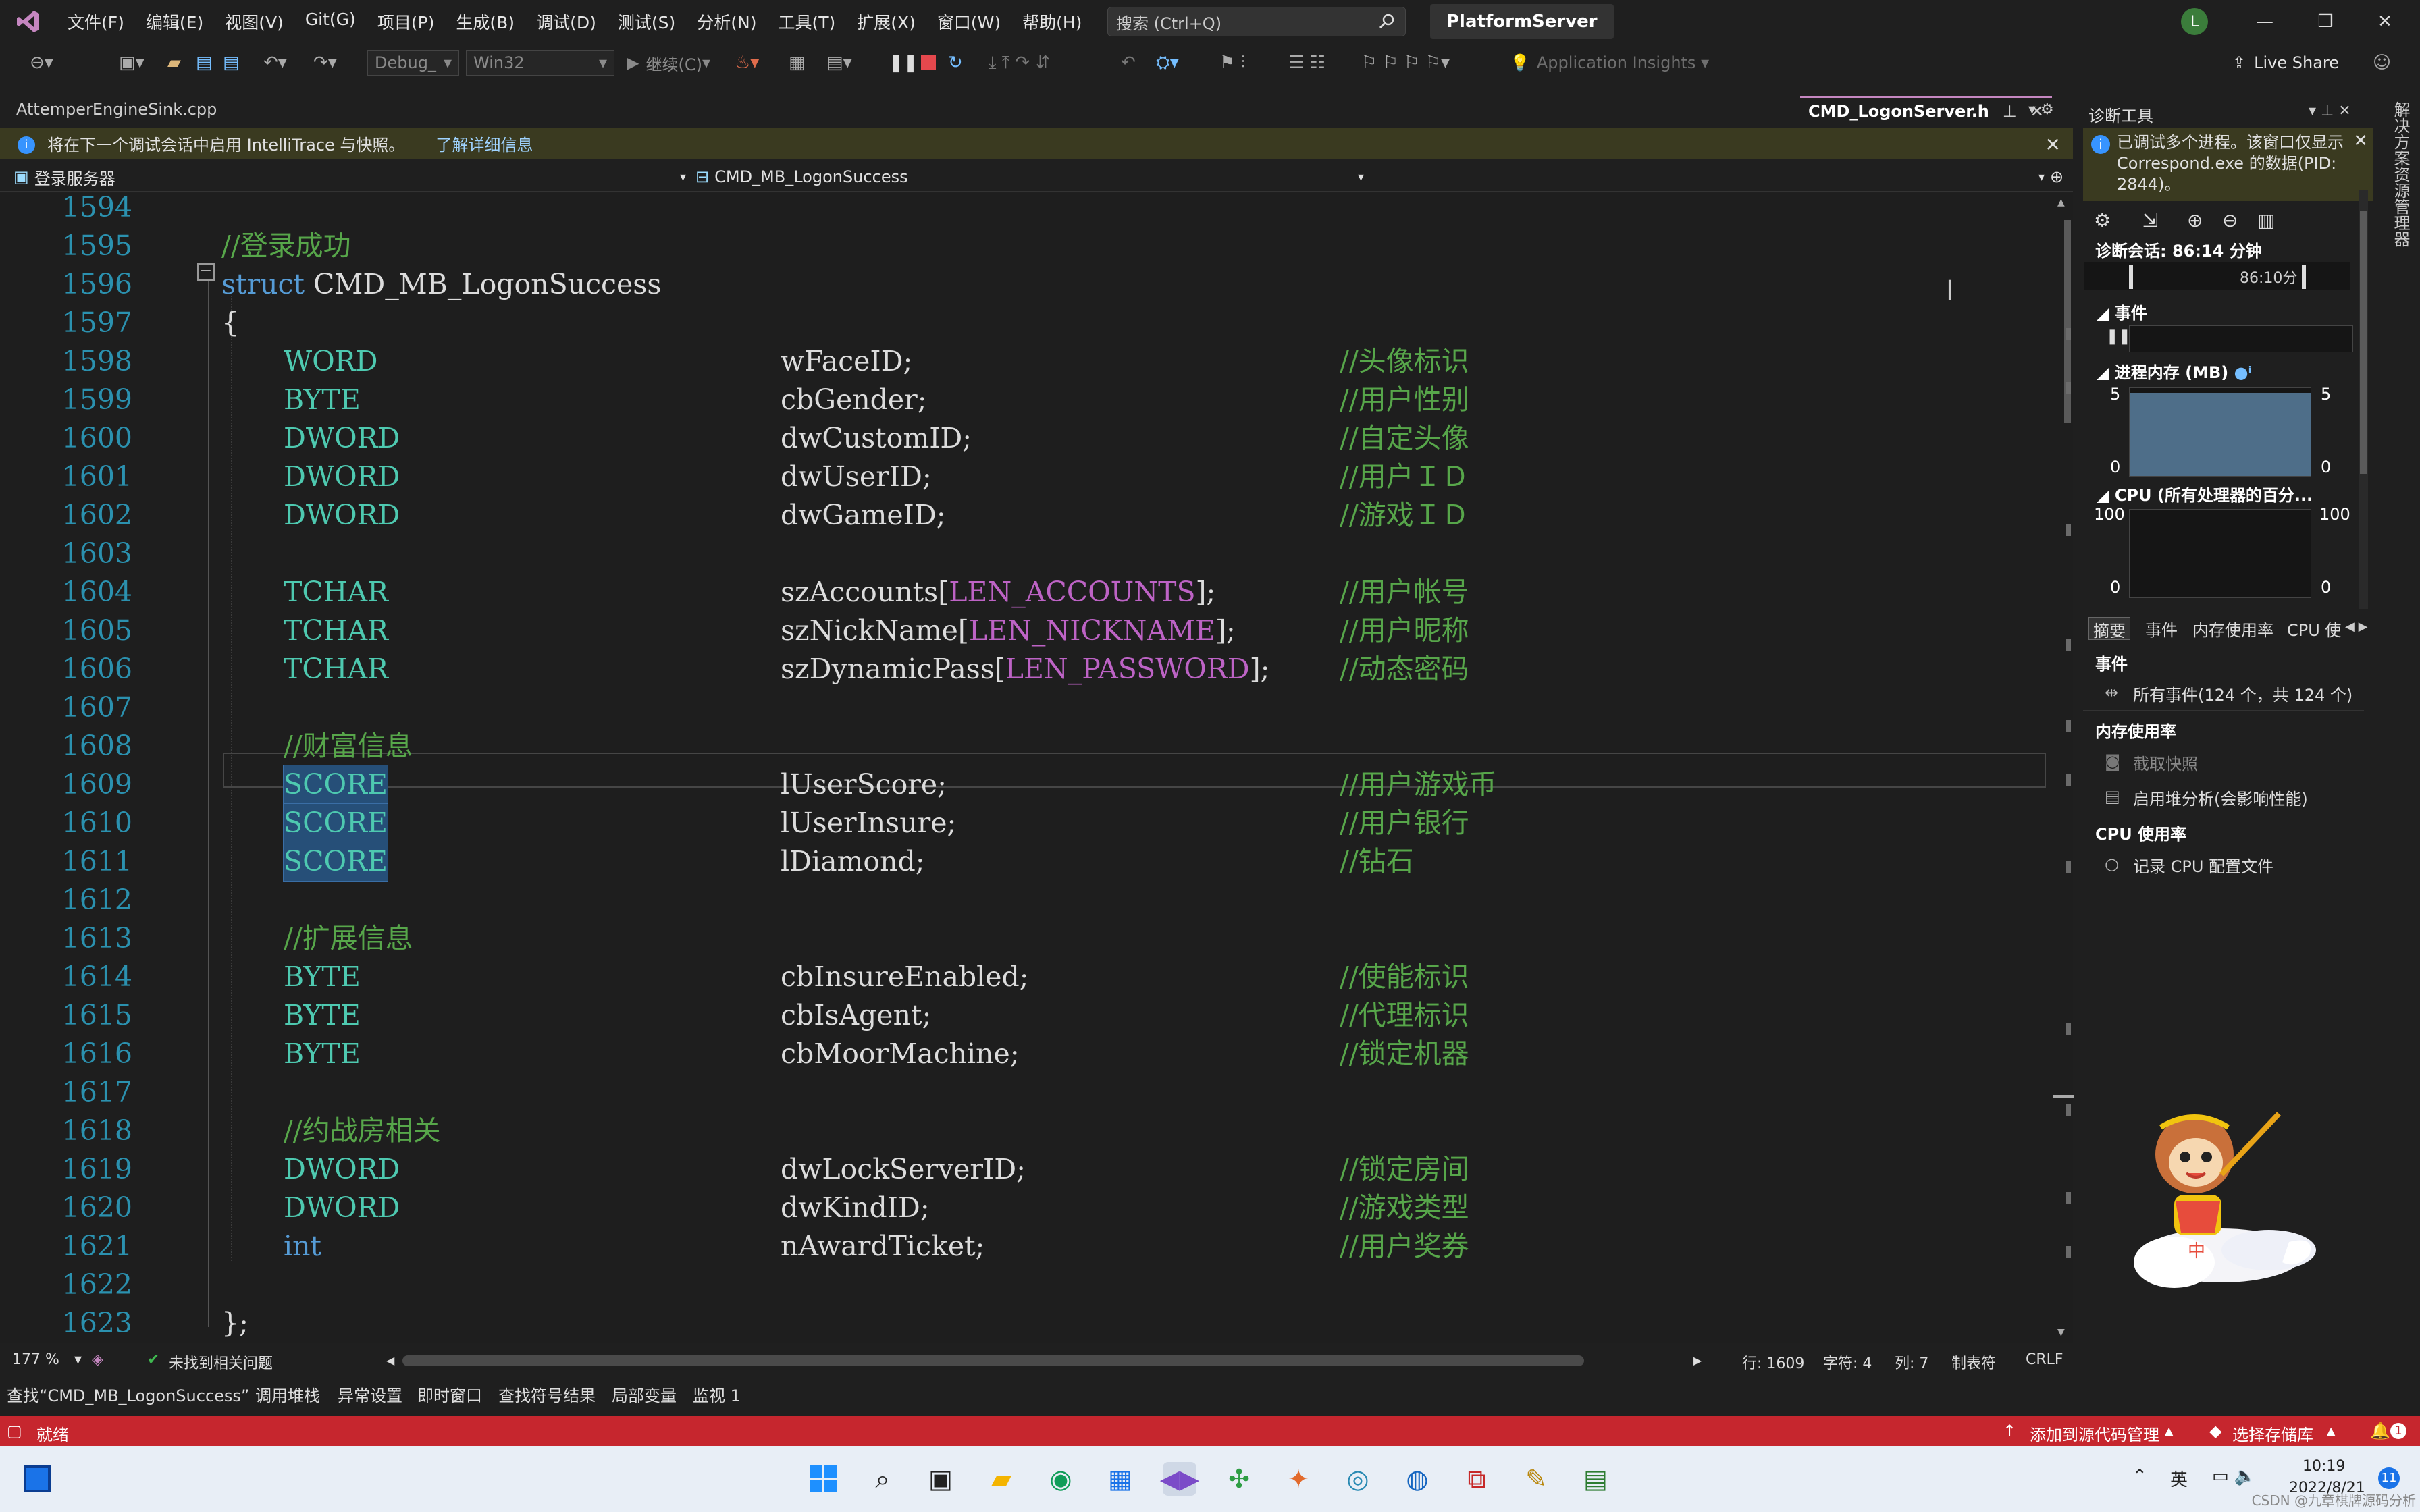 The image size is (2420, 1512). Describe the element at coordinates (1708, 177) in the screenshot. I see `member-dropdown: ▾` at that location.